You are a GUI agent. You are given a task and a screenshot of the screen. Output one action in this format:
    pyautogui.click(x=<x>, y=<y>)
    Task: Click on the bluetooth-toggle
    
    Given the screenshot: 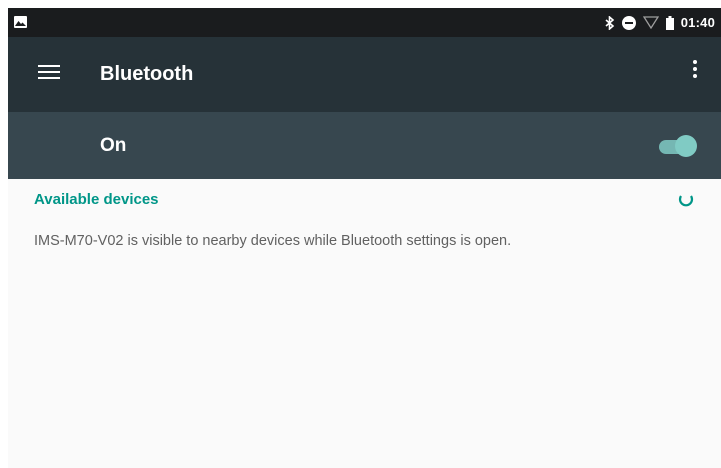 What is the action you would take?
    pyautogui.click(x=677, y=146)
    